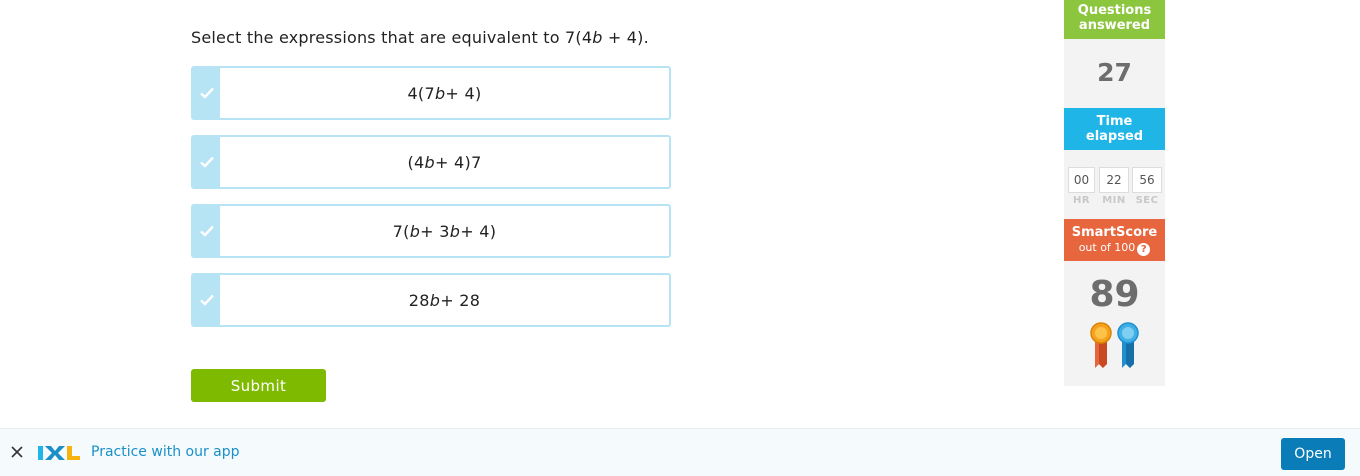  Describe the element at coordinates (419, 300) in the screenshot. I see `expression-text: 28` at that location.